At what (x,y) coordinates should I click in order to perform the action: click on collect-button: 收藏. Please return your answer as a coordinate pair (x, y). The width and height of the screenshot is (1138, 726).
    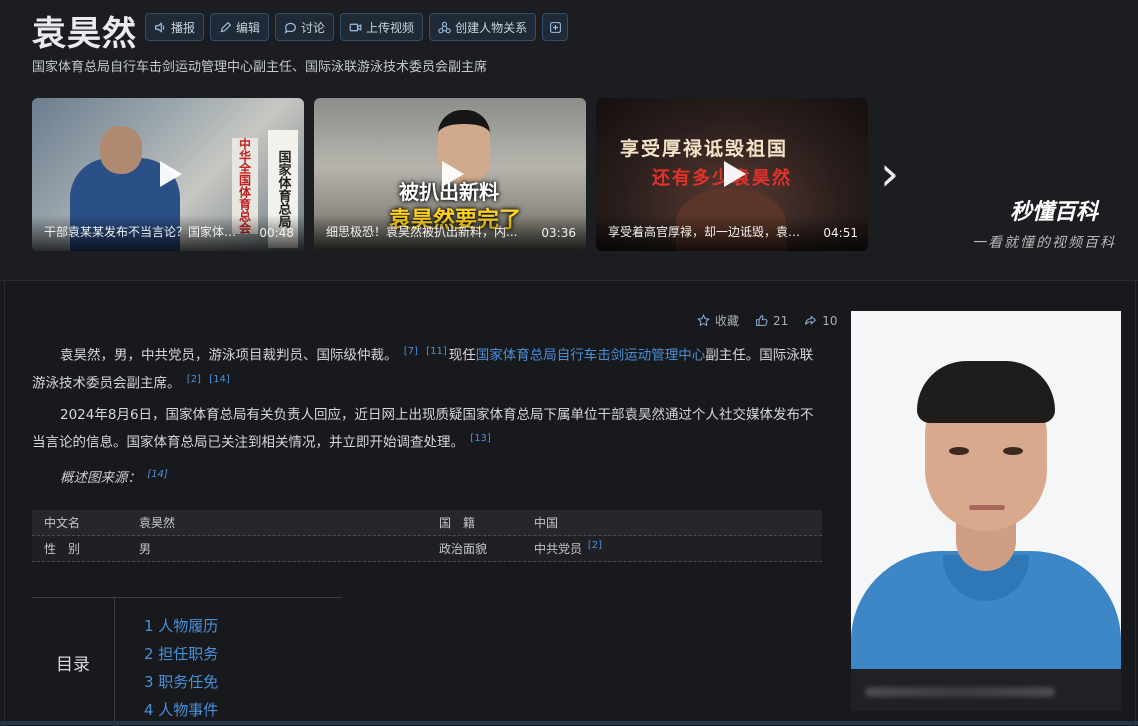
    Looking at the image, I should click on (718, 320).